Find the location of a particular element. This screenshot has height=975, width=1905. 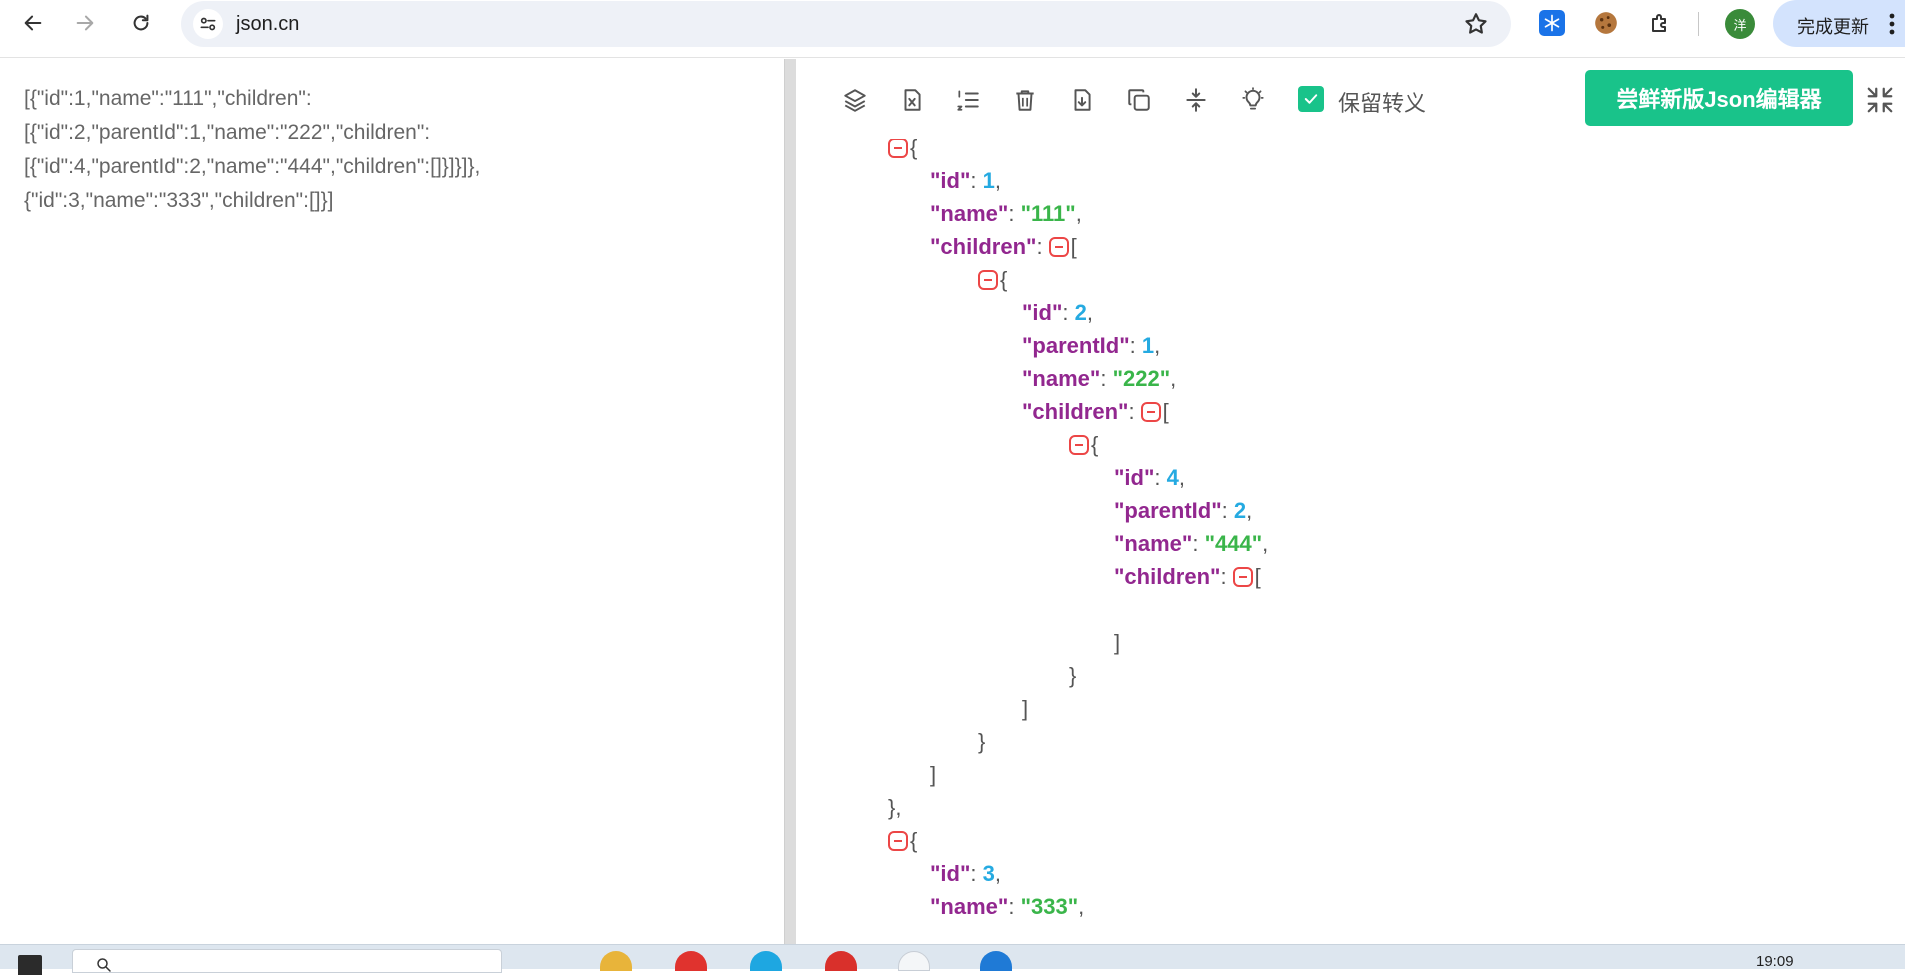

tree-line: "parentId": 2, is located at coordinates (1183, 510).